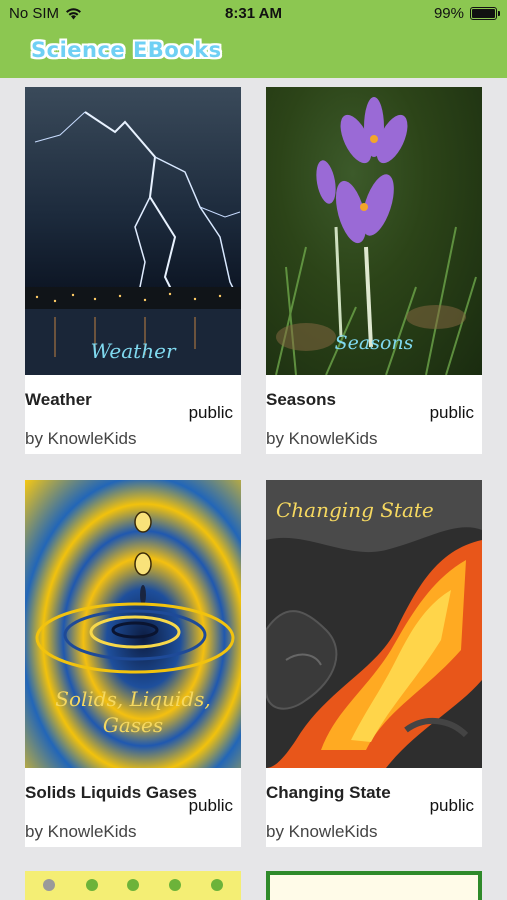 The width and height of the screenshot is (507, 900). I want to click on lightning-illustration, so click(133, 243).